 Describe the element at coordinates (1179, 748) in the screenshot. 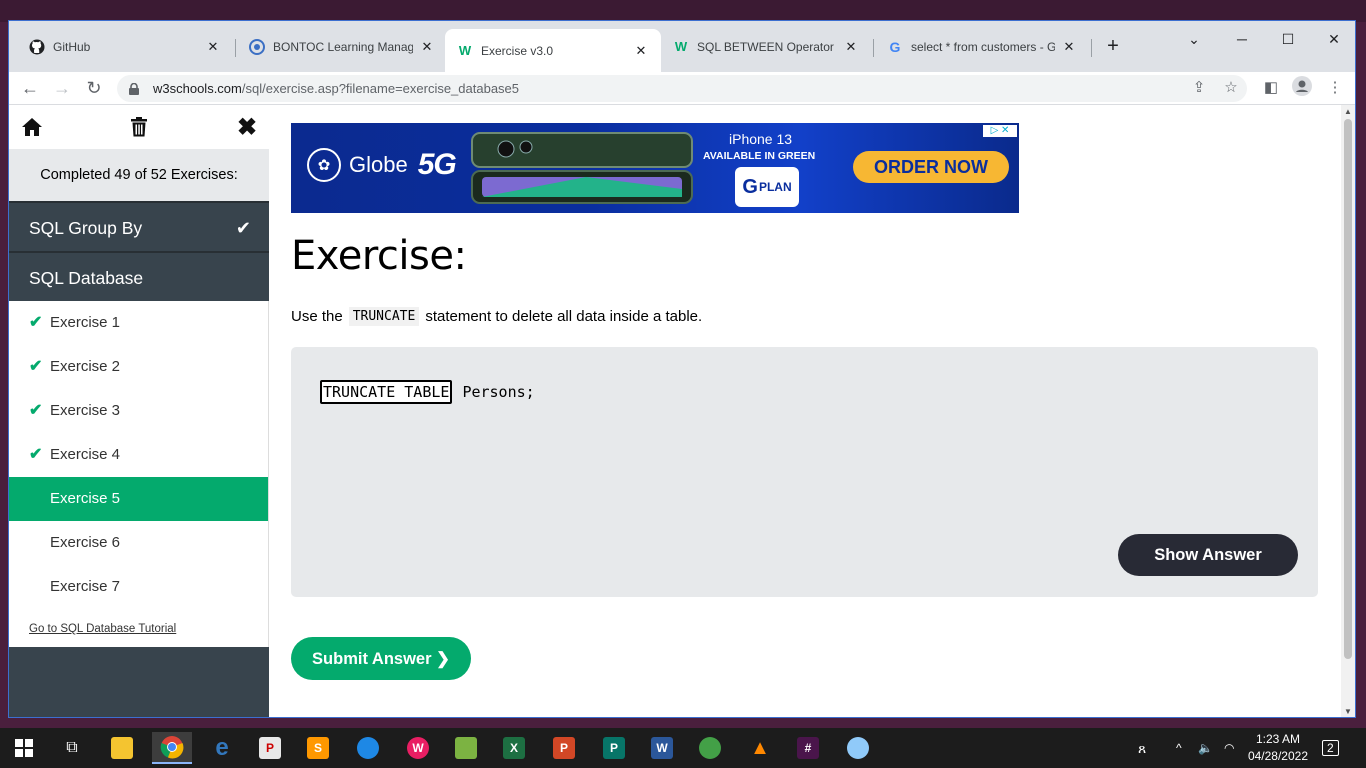

I see `tray-chevron-icon: ^` at that location.